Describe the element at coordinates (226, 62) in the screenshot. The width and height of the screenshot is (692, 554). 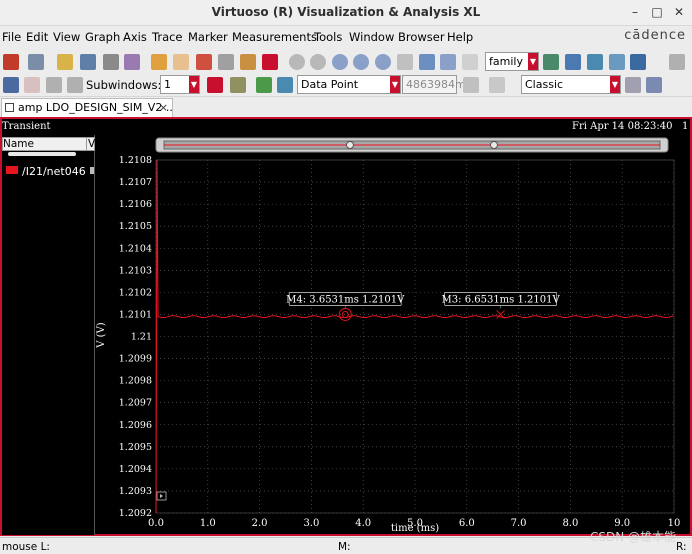
I see `copy-icon` at that location.